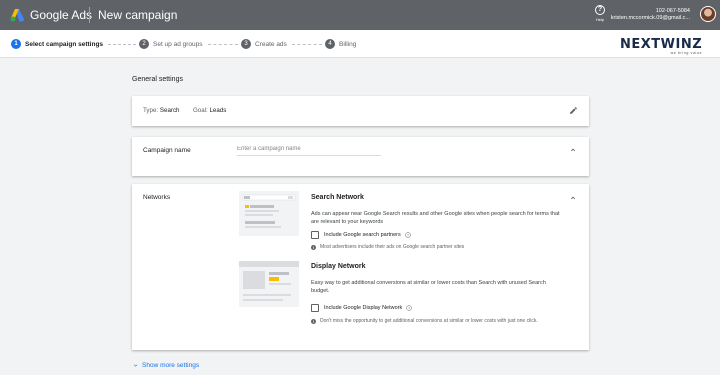 The height and width of the screenshot is (375, 720). I want to click on watermark-logo: NEXTWINZ we bring value, so click(661, 46).